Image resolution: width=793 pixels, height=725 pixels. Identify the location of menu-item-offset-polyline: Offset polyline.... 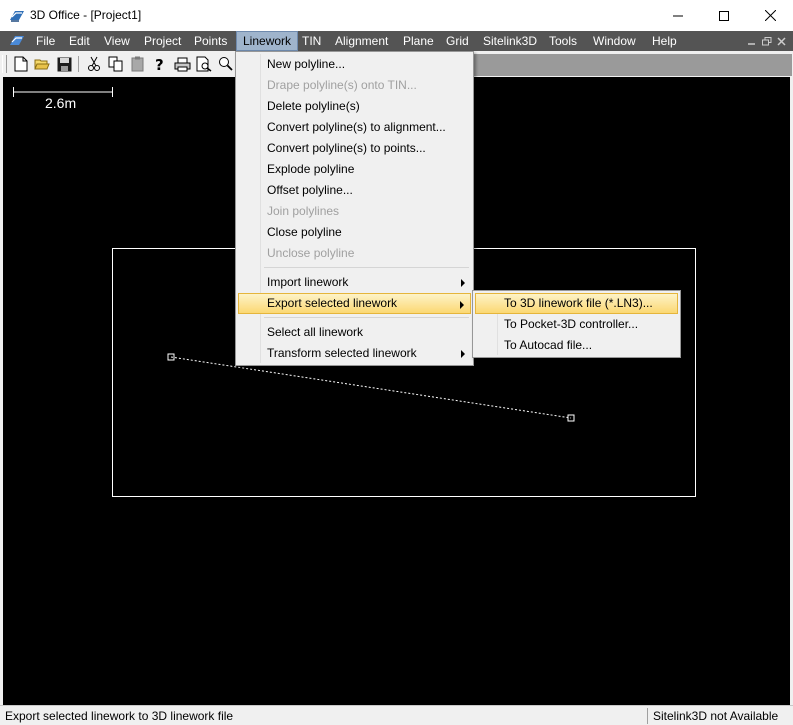
(354, 190).